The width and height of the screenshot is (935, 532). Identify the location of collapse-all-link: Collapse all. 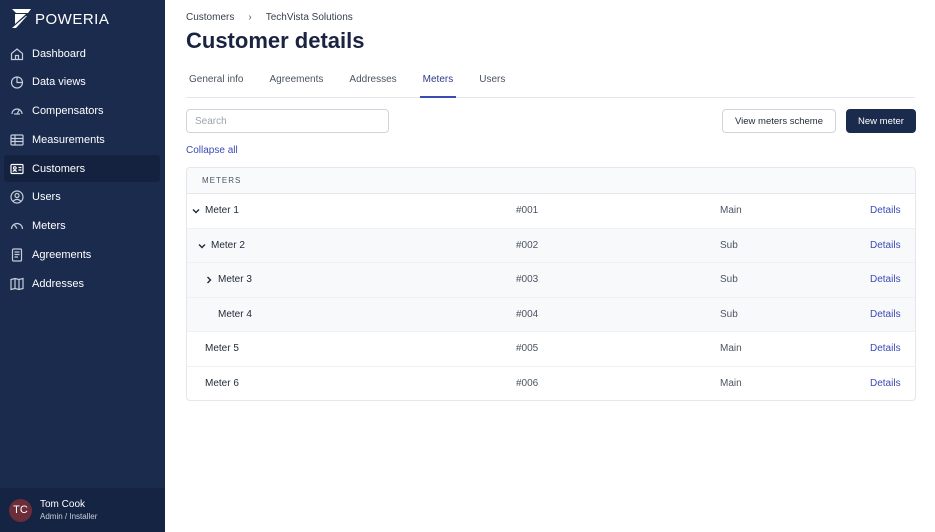
(212, 150).